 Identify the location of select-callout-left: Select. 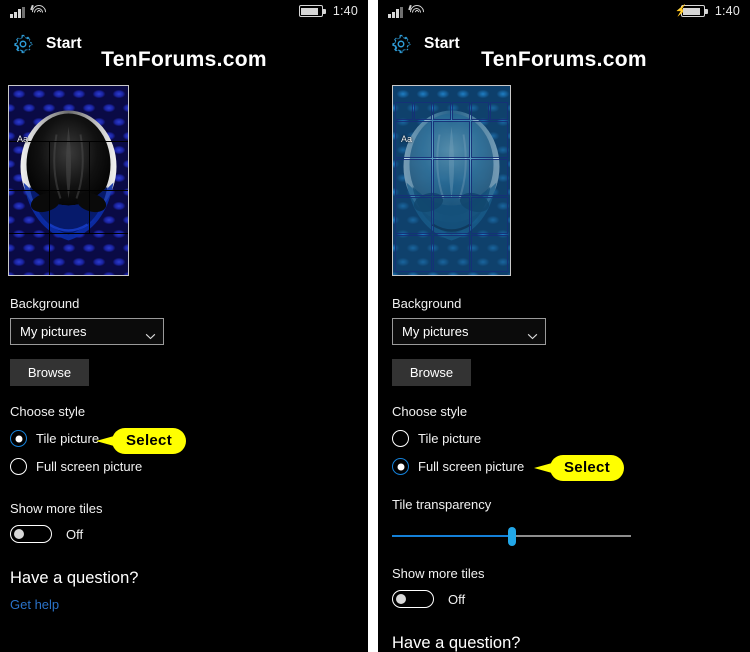
(141, 441).